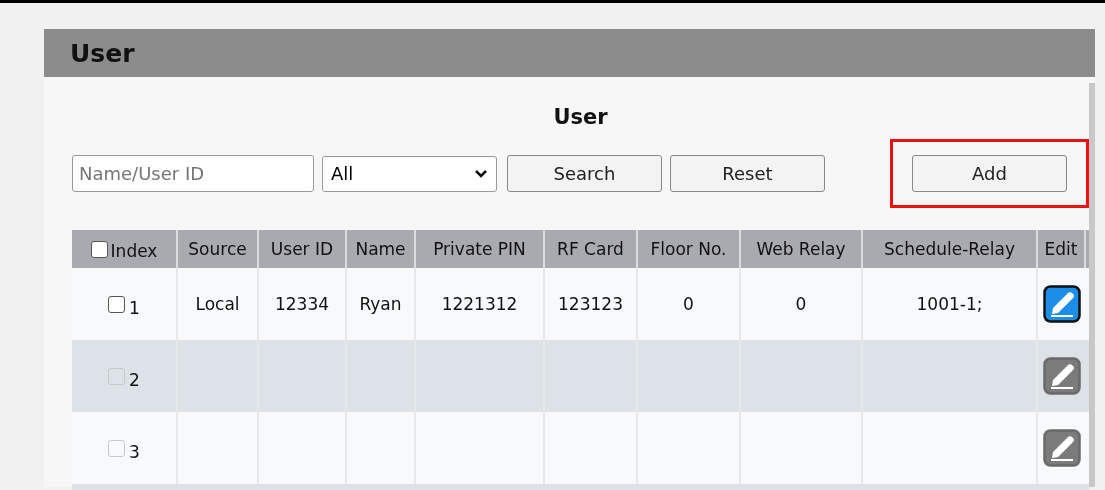 Image resolution: width=1105 pixels, height=490 pixels. Describe the element at coordinates (989, 173) in the screenshot. I see `toolbar-button: Add` at that location.